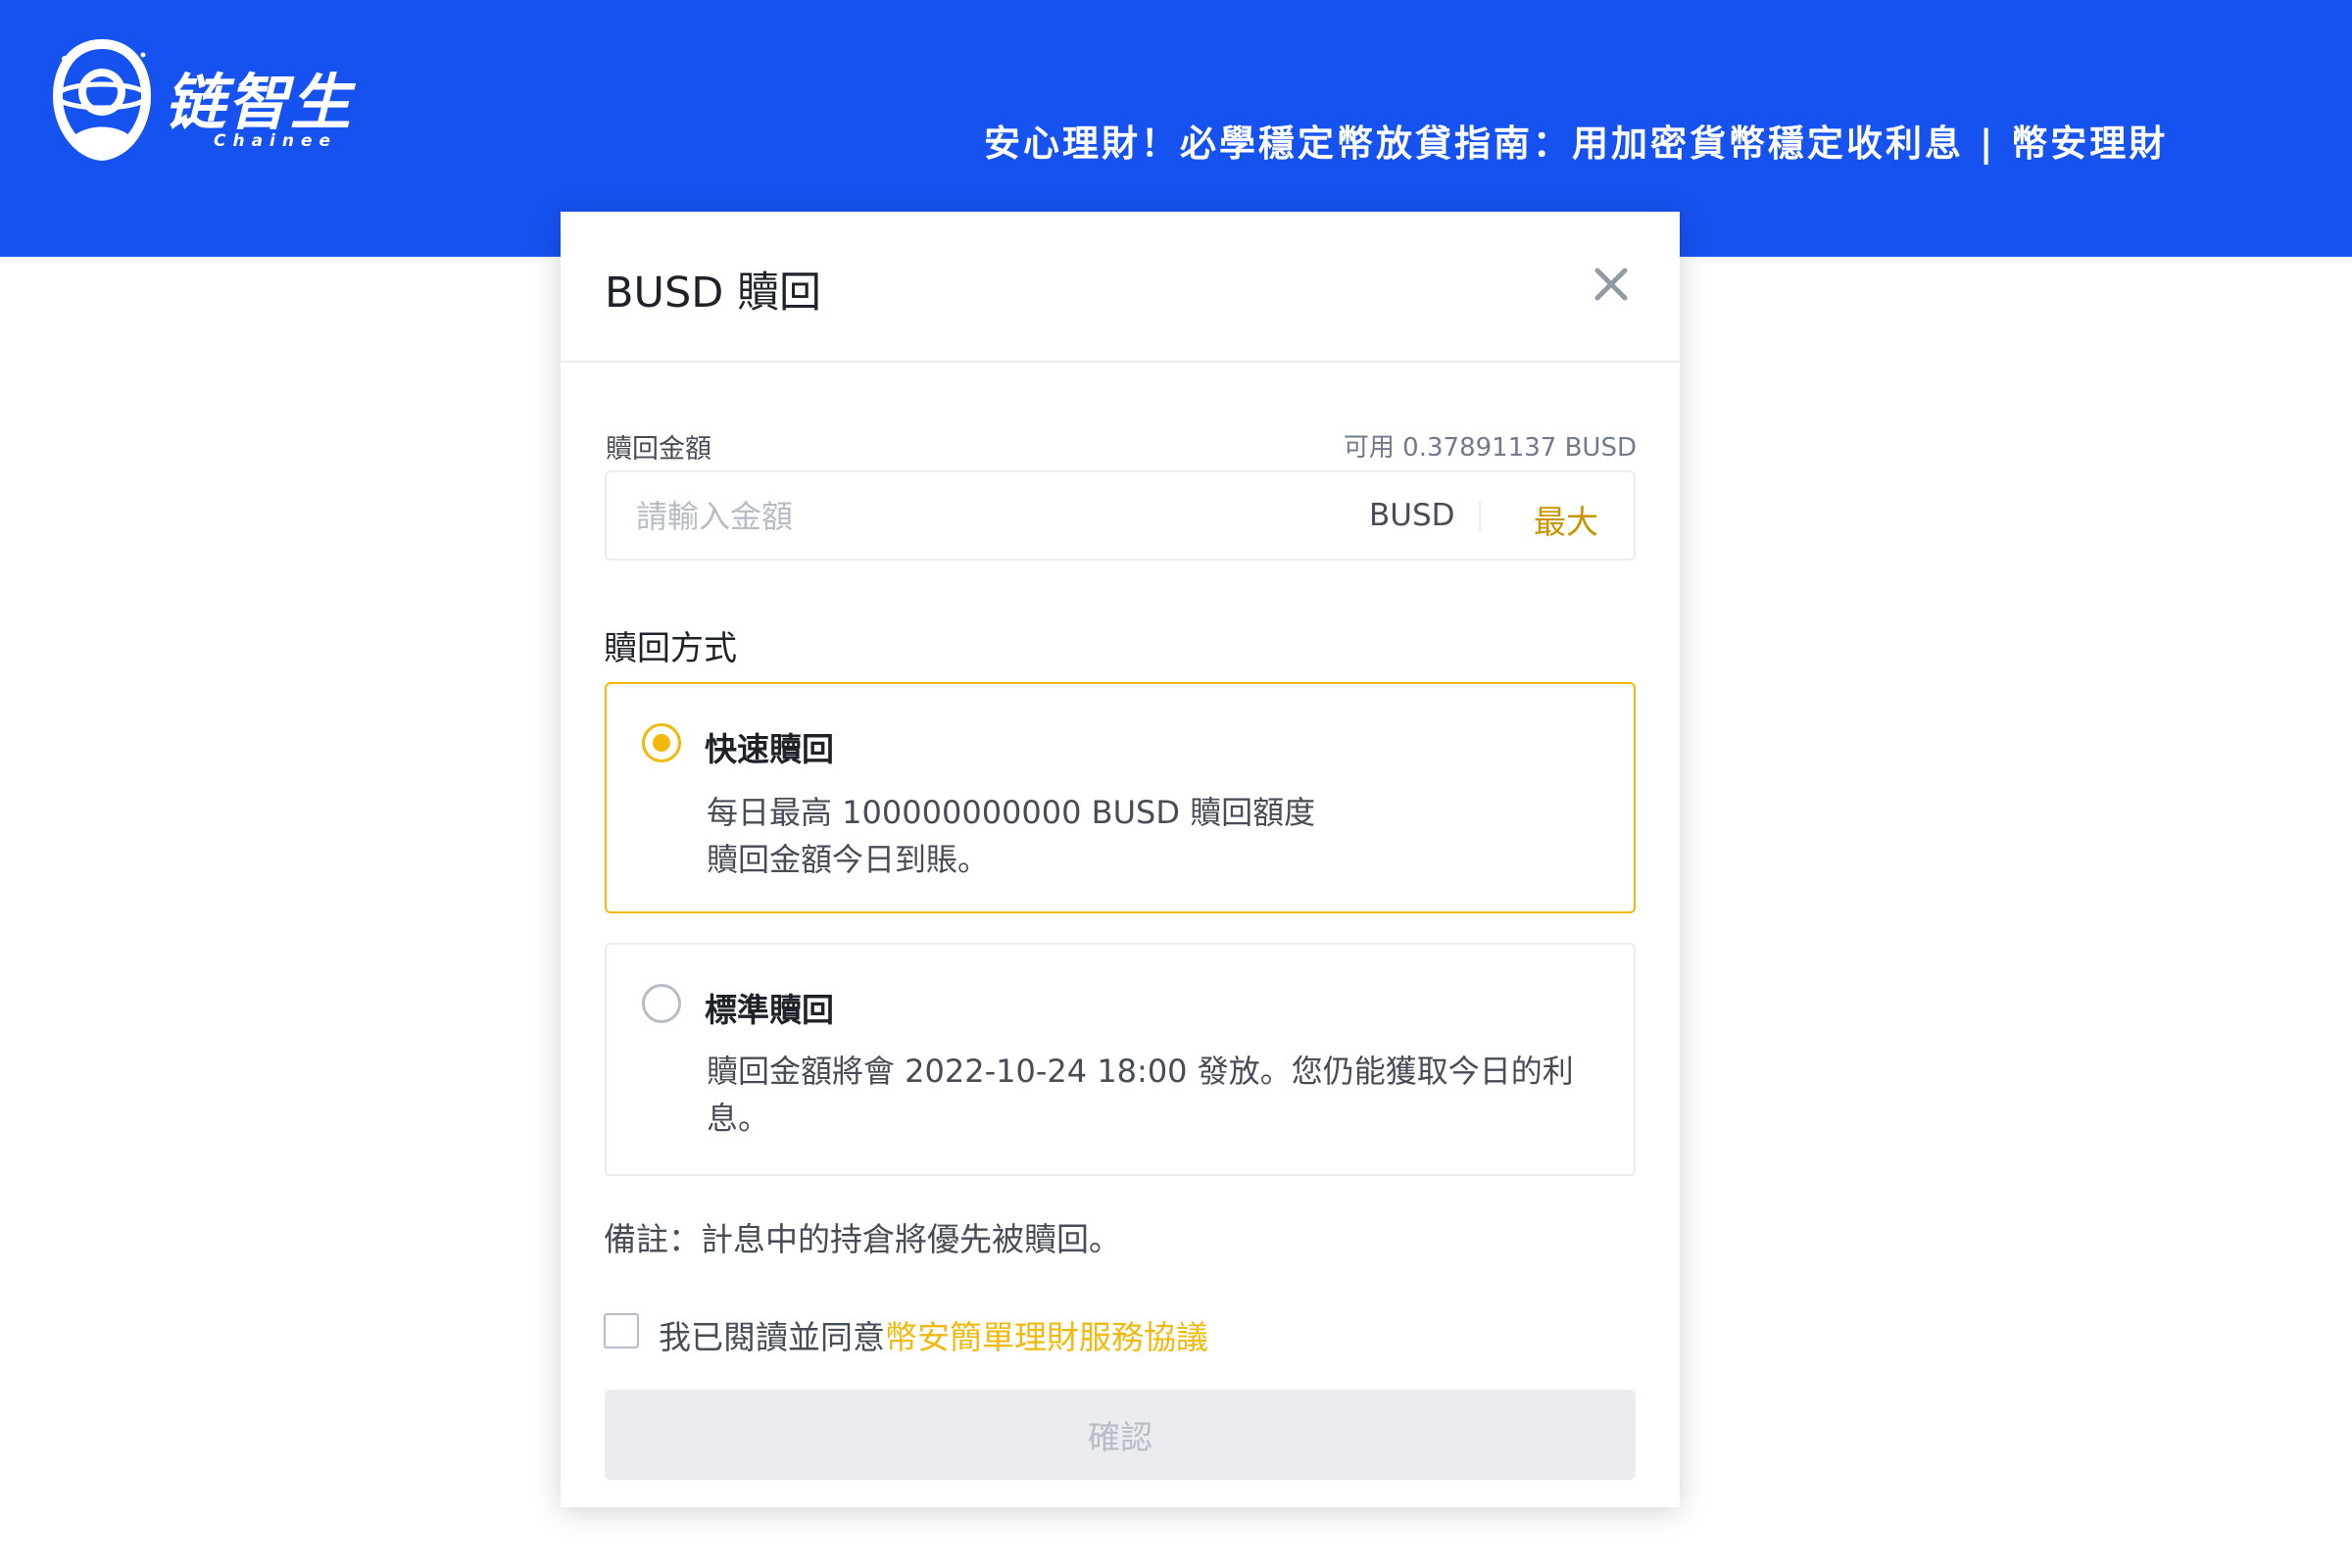 The width and height of the screenshot is (2352, 1568). I want to click on amount-input, so click(979, 516).